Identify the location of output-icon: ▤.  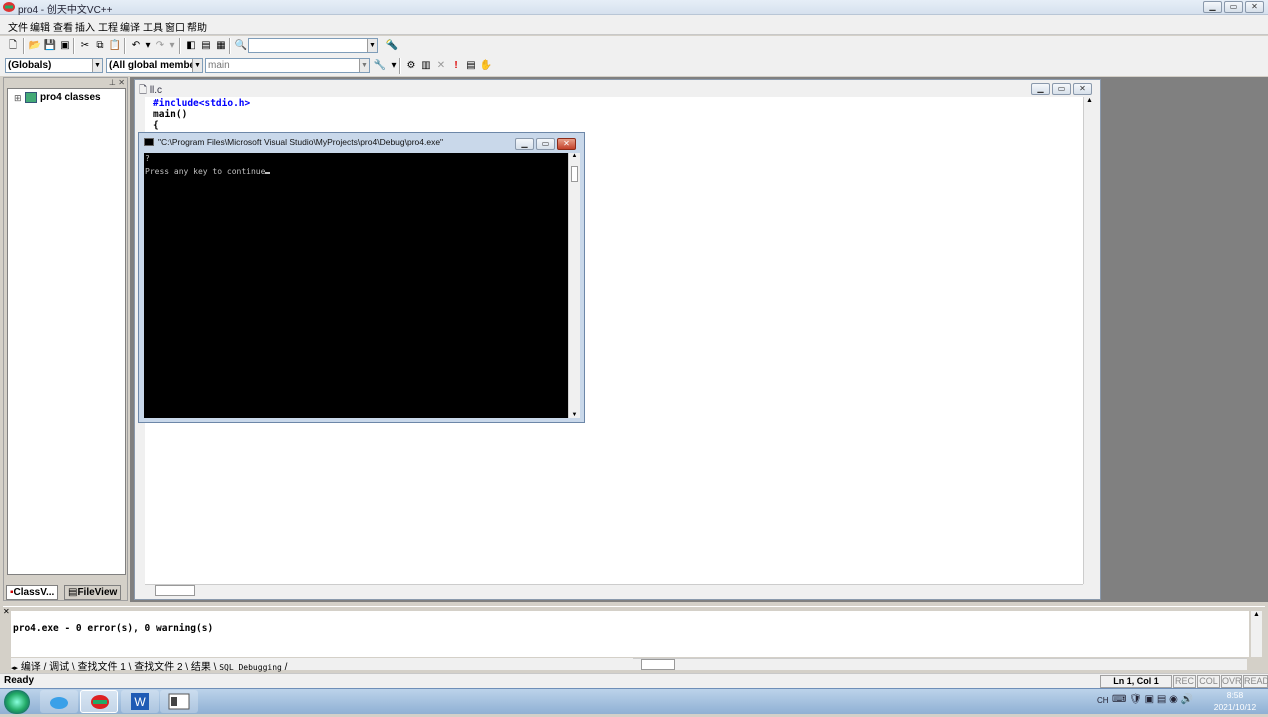
(206, 45).